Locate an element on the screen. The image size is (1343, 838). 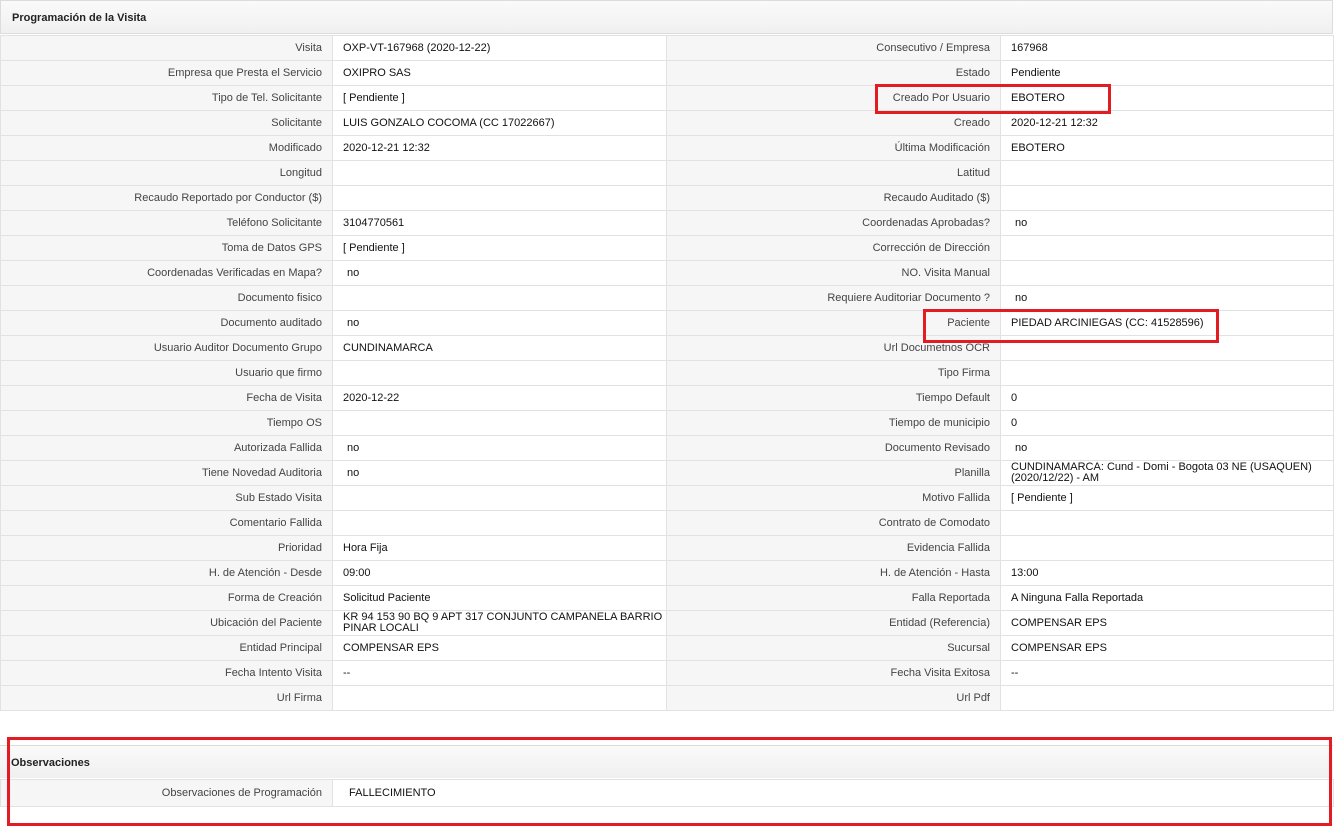
observaciones-section-header: Observaciones is located at coordinates (666, 761).